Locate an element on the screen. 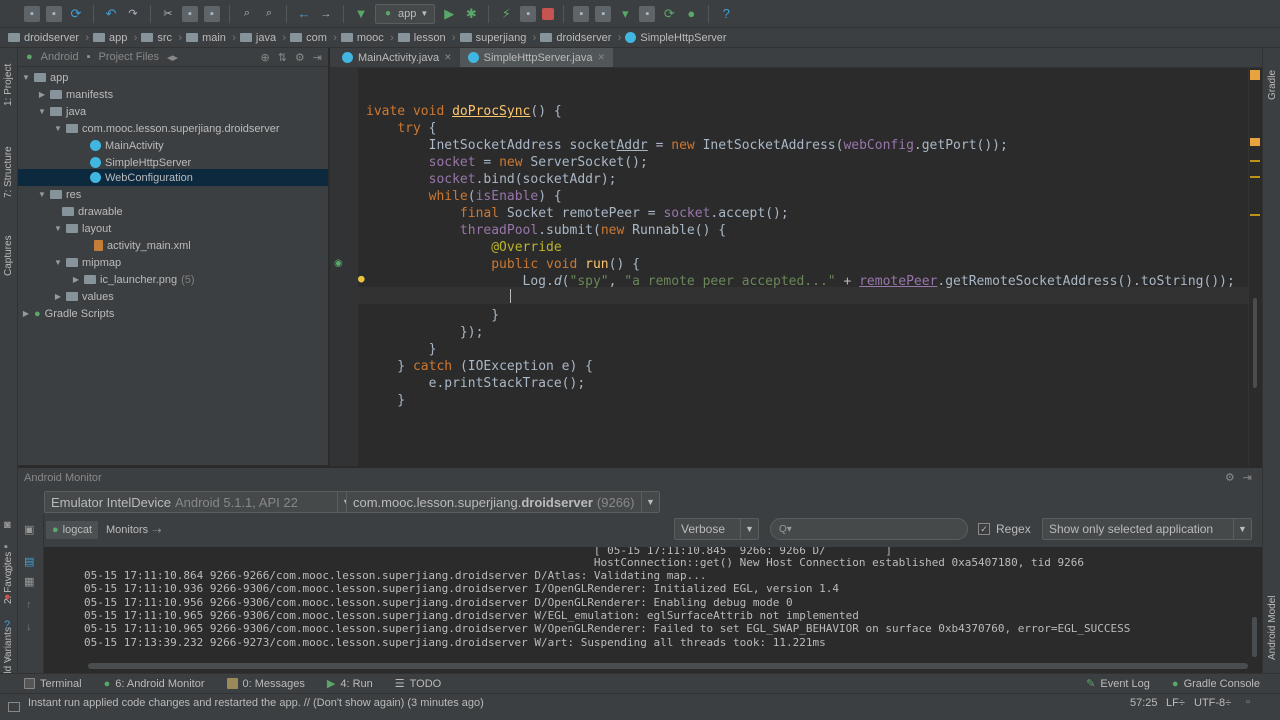 This screenshot has height=720, width=1280. replace-icon: ⌕ is located at coordinates (269, 14).